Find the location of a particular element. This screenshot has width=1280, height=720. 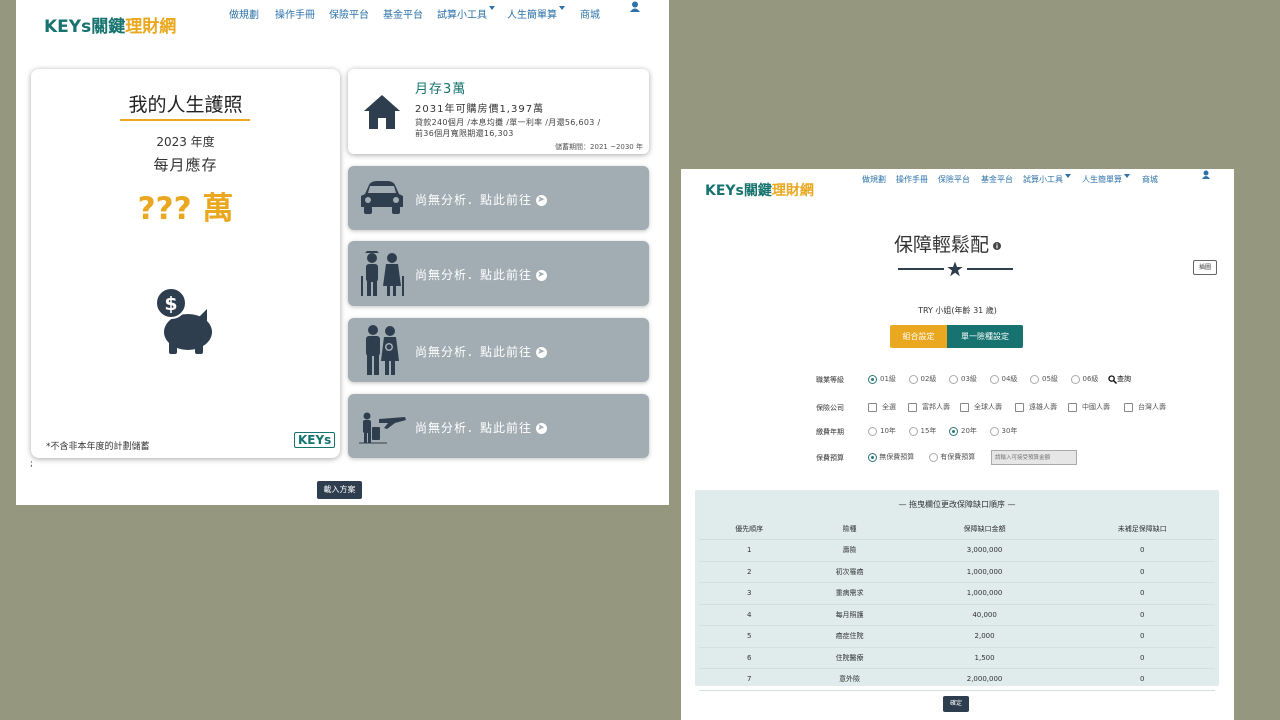

option-label: 06級 is located at coordinates (1090, 379).